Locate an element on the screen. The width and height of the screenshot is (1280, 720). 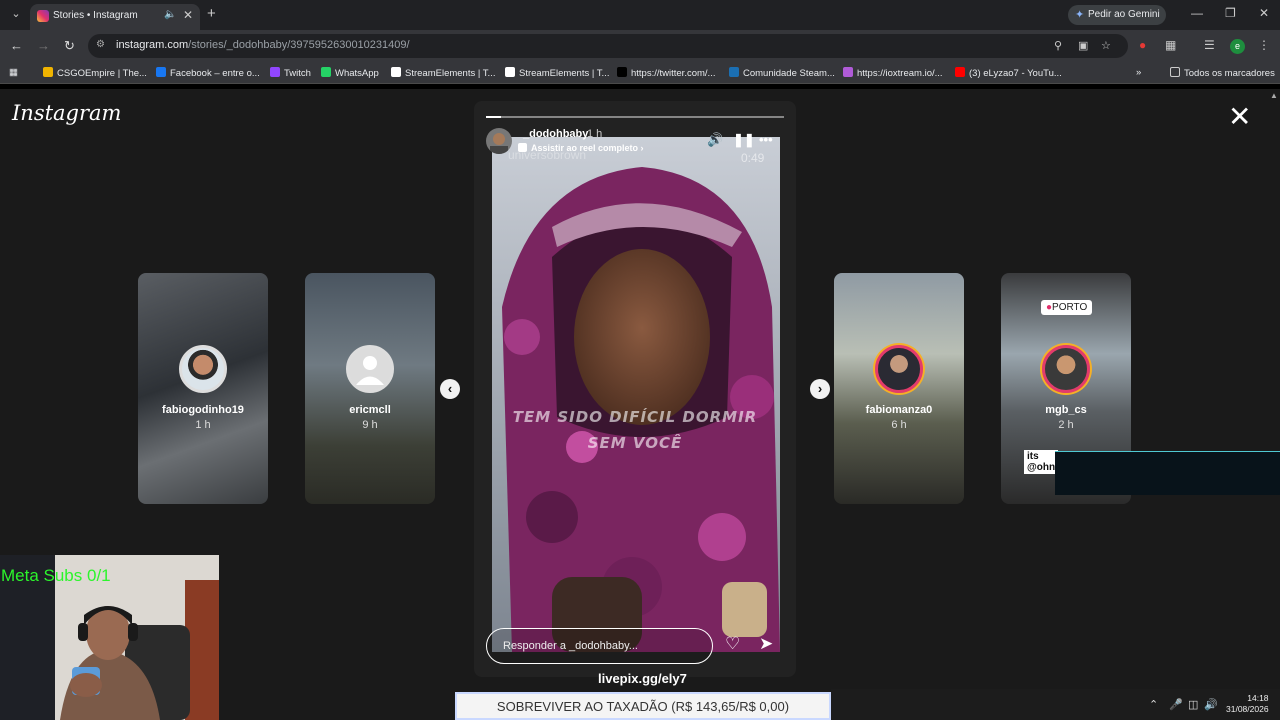
story-time: 2 h is located at coordinates (1066, 425).